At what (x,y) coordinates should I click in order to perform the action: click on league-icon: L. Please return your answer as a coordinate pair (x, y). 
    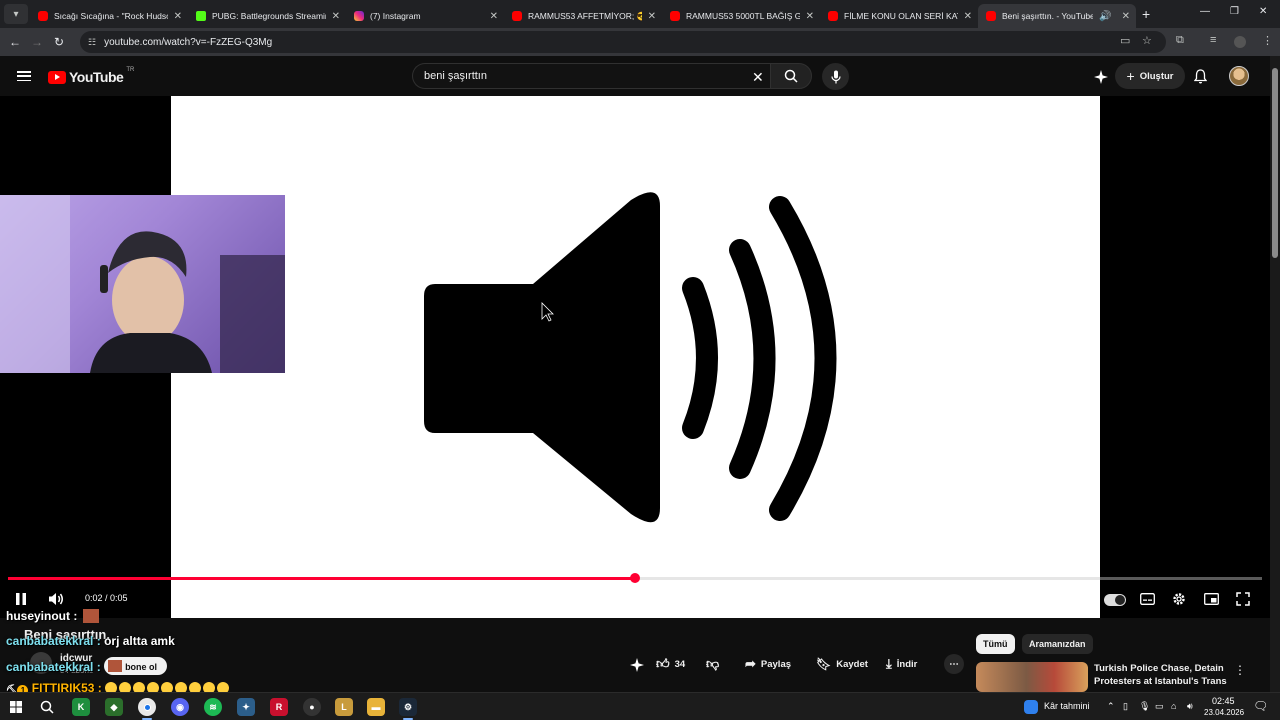
    Looking at the image, I should click on (344, 707).